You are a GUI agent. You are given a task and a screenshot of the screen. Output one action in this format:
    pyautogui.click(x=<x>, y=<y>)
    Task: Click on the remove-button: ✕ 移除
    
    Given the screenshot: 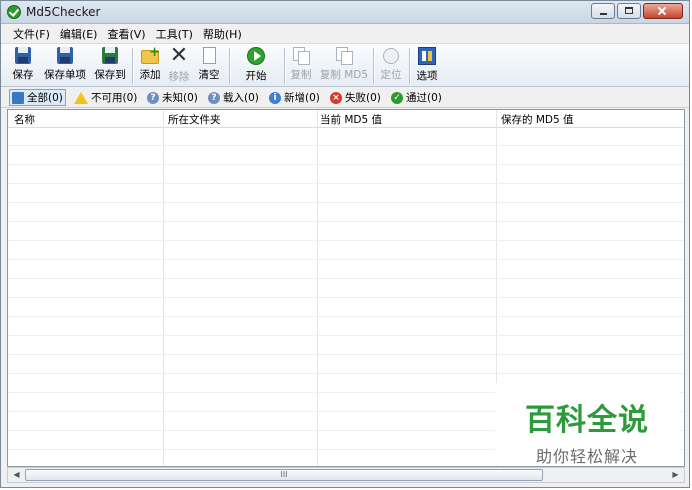 What is the action you would take?
    pyautogui.click(x=179, y=64)
    